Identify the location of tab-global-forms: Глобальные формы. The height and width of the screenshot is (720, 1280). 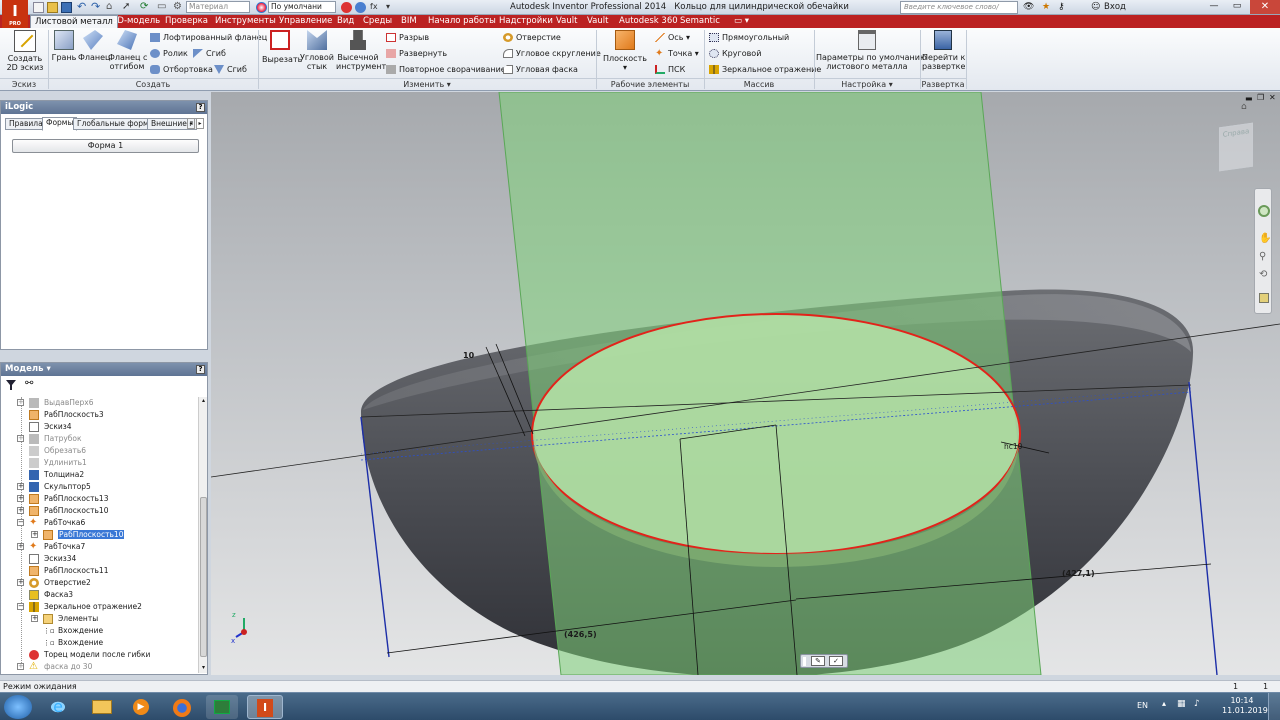
(116, 124).